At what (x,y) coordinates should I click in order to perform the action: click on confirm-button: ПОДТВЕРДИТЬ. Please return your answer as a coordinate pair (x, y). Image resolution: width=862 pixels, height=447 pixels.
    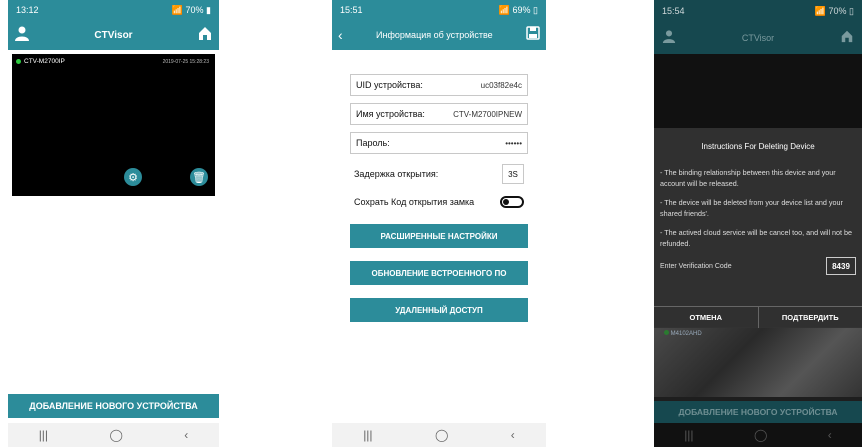
    Looking at the image, I should click on (809, 317).